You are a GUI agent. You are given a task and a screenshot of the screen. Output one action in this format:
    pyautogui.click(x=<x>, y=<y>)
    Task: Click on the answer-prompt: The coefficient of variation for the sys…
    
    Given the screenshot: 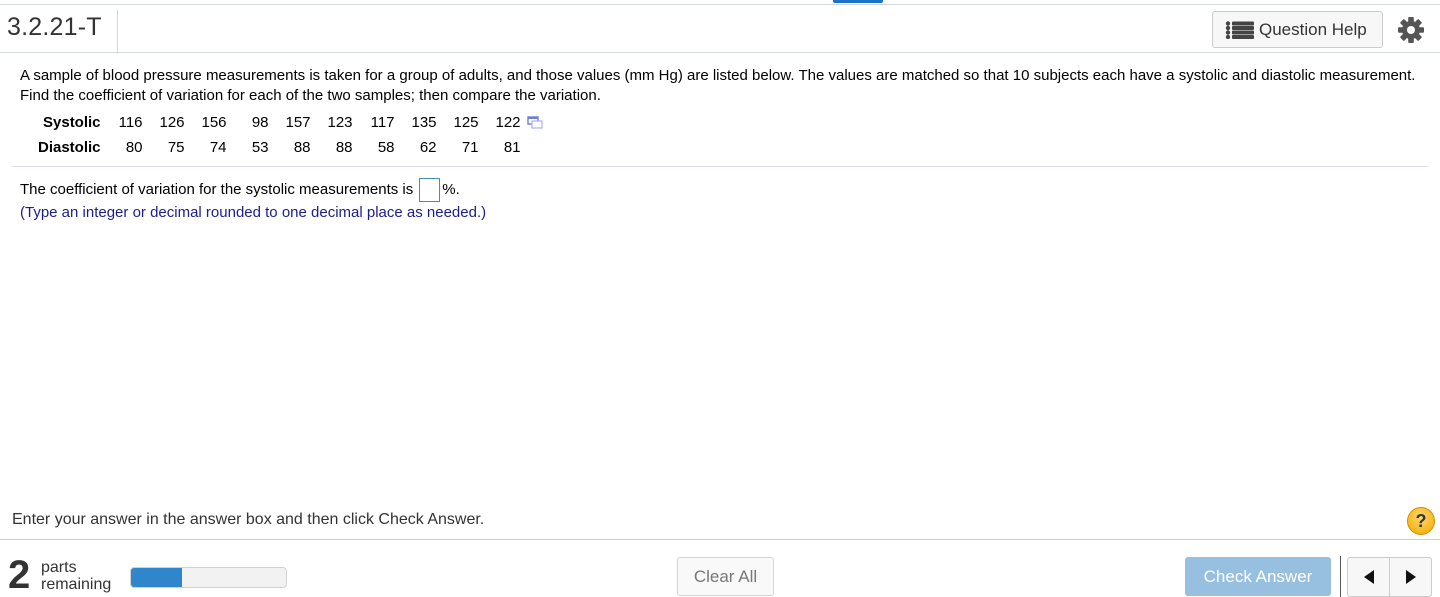 What is the action you would take?
    pyautogui.click(x=240, y=190)
    